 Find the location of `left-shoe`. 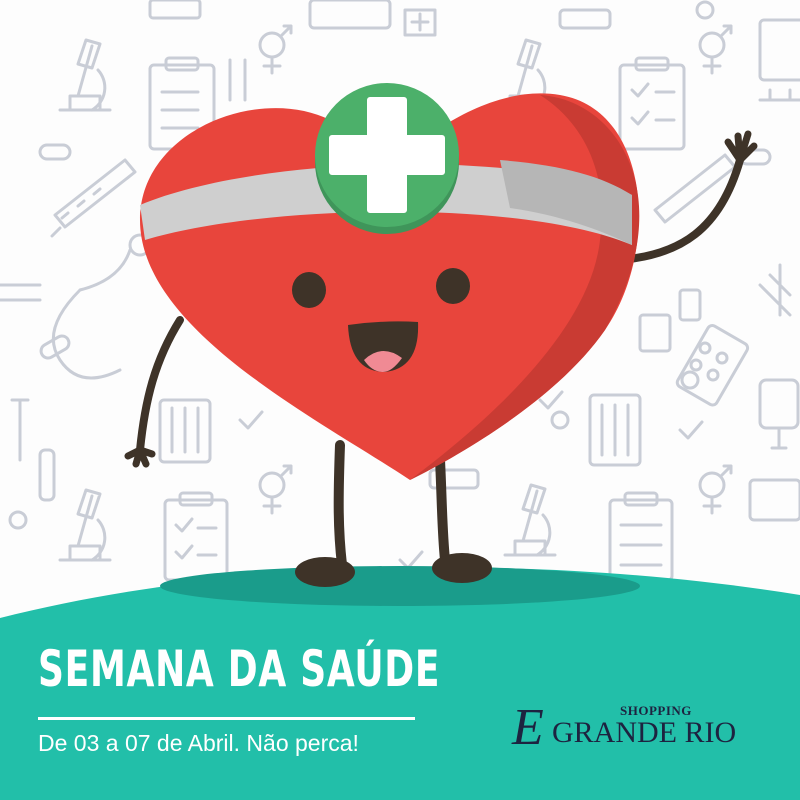

left-shoe is located at coordinates (325, 572).